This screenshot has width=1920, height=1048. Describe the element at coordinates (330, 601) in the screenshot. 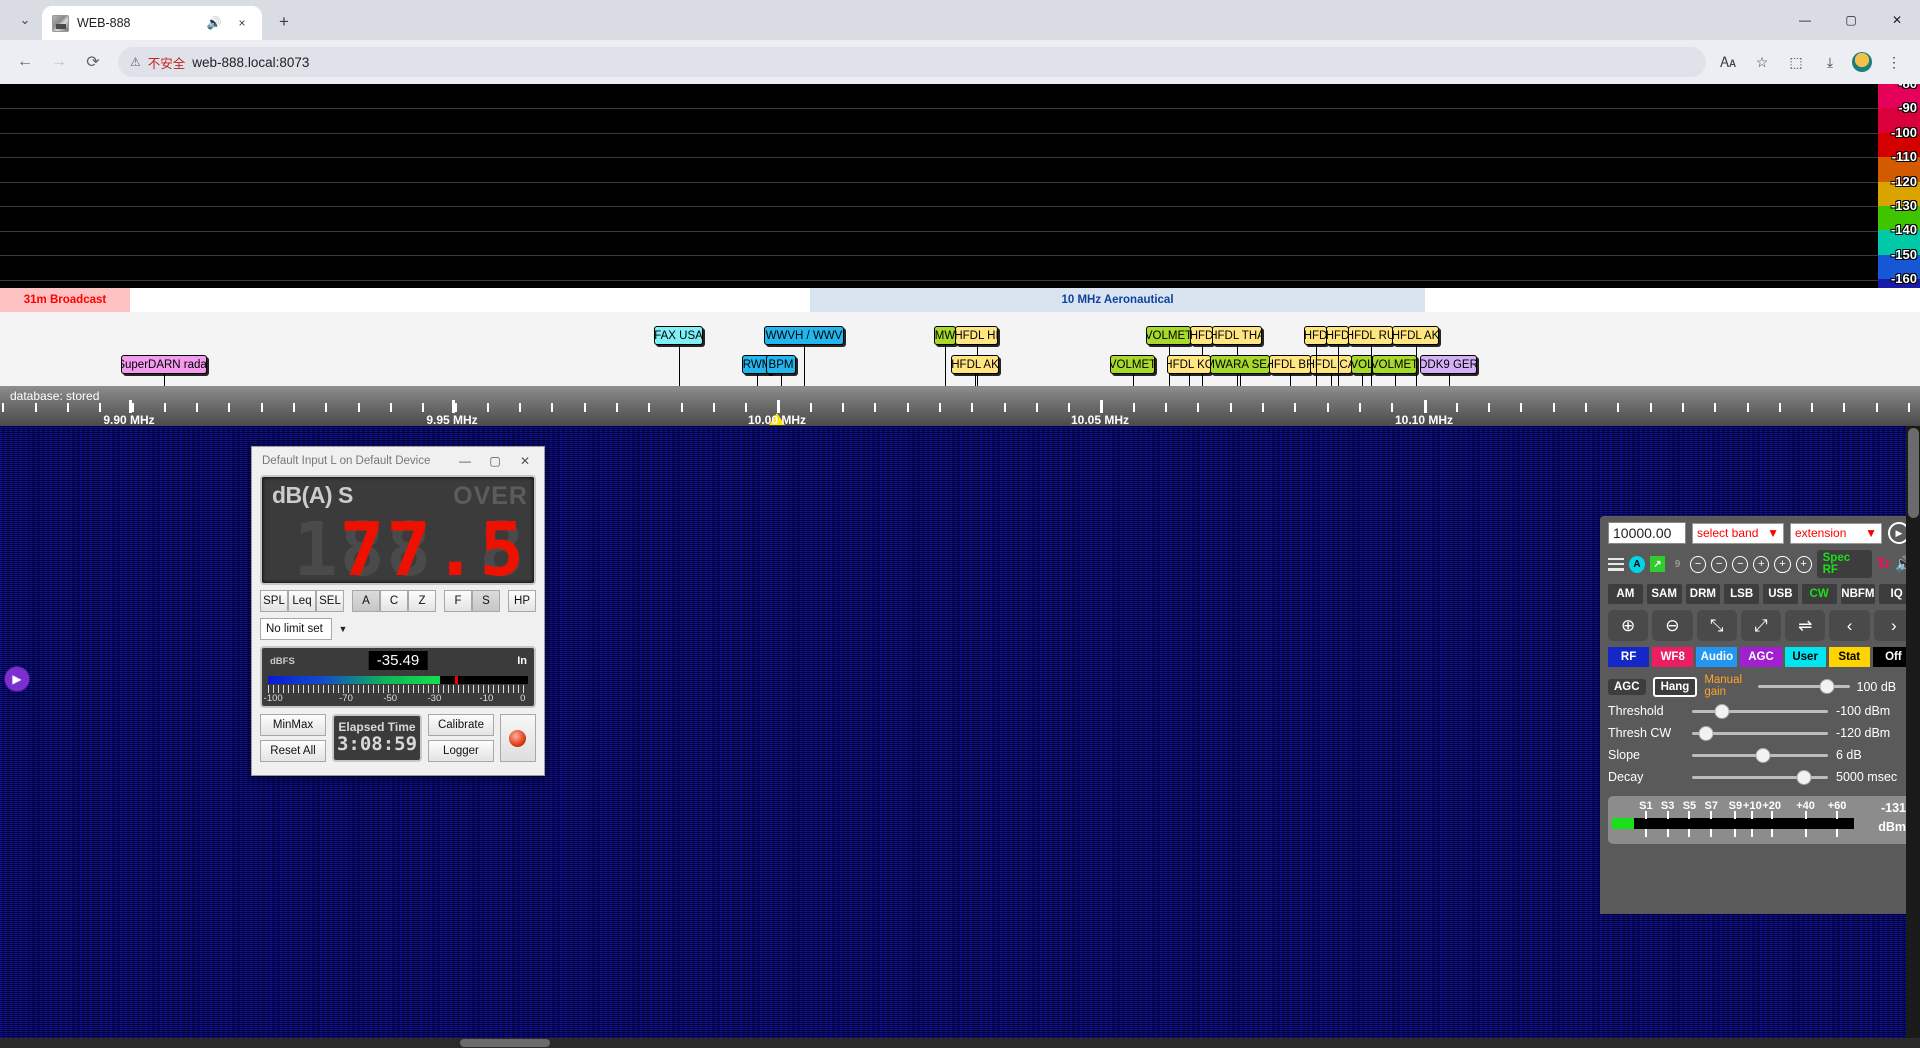

I see `spl-mode-sel-button: SEL` at that location.